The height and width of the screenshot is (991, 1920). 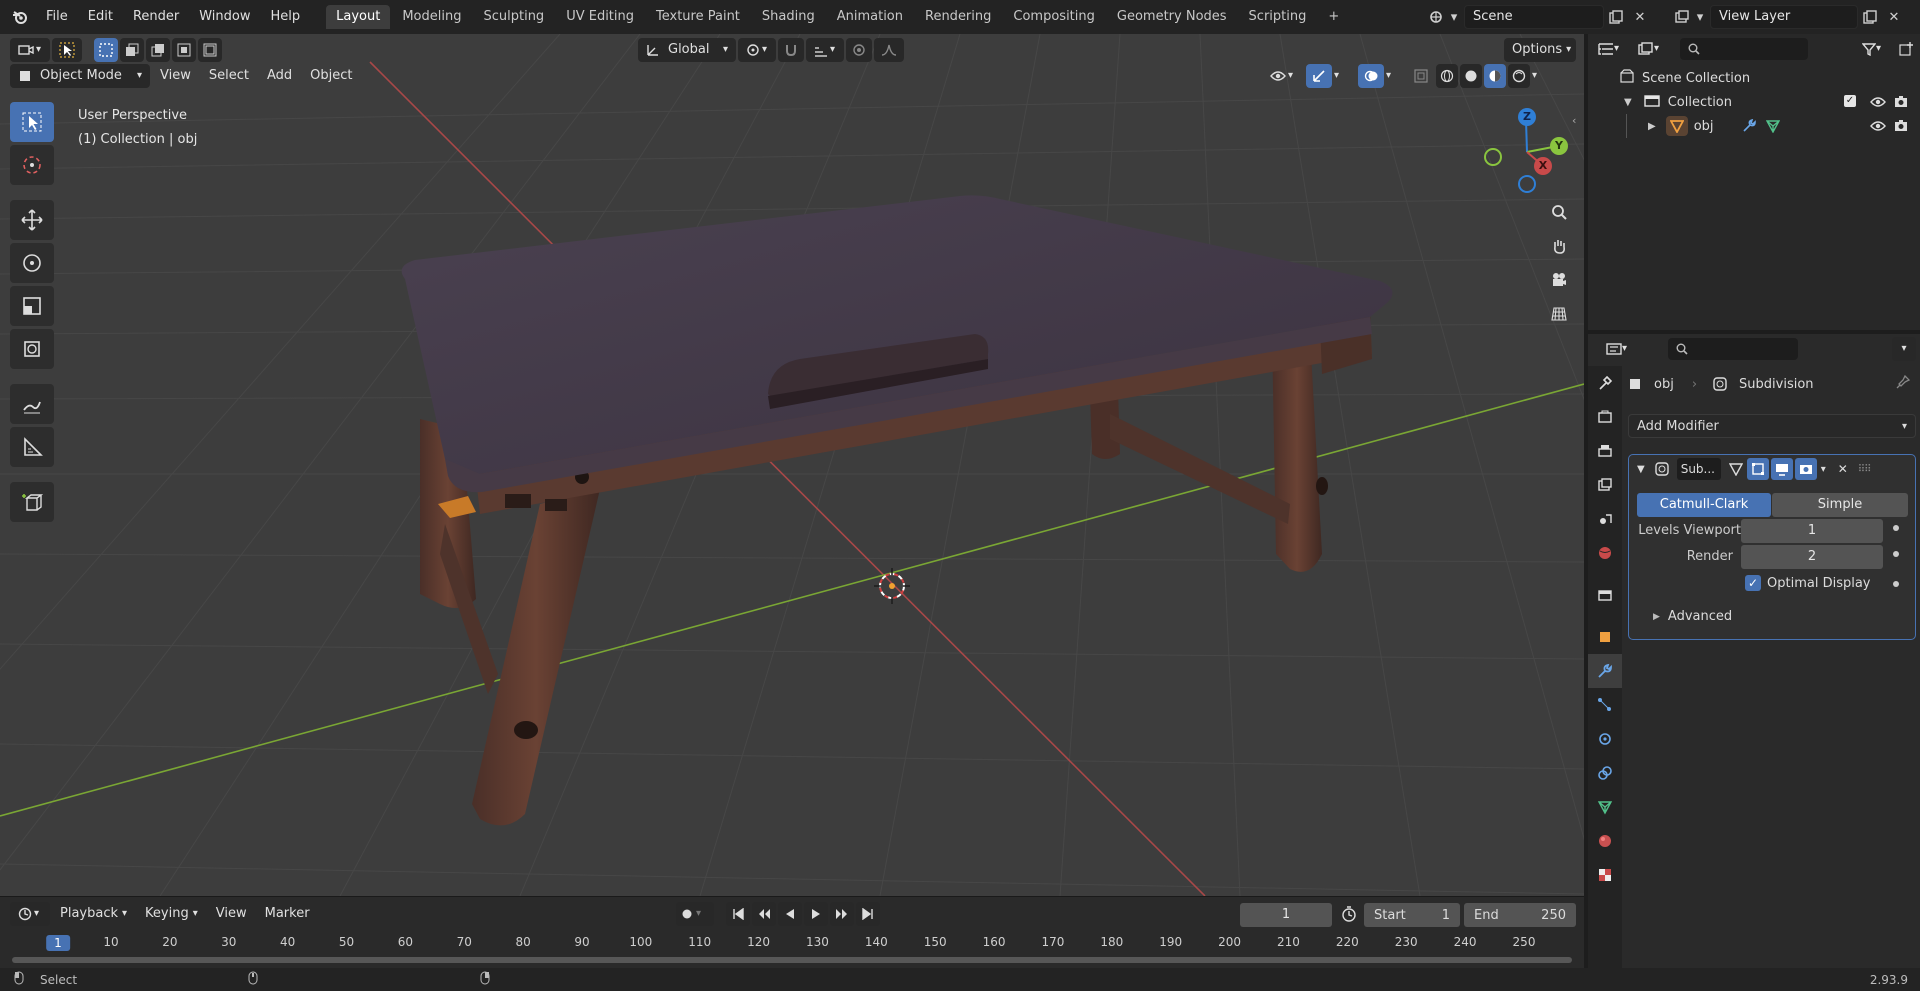 I want to click on viewport-menu-object: Object, so click(x=331, y=76).